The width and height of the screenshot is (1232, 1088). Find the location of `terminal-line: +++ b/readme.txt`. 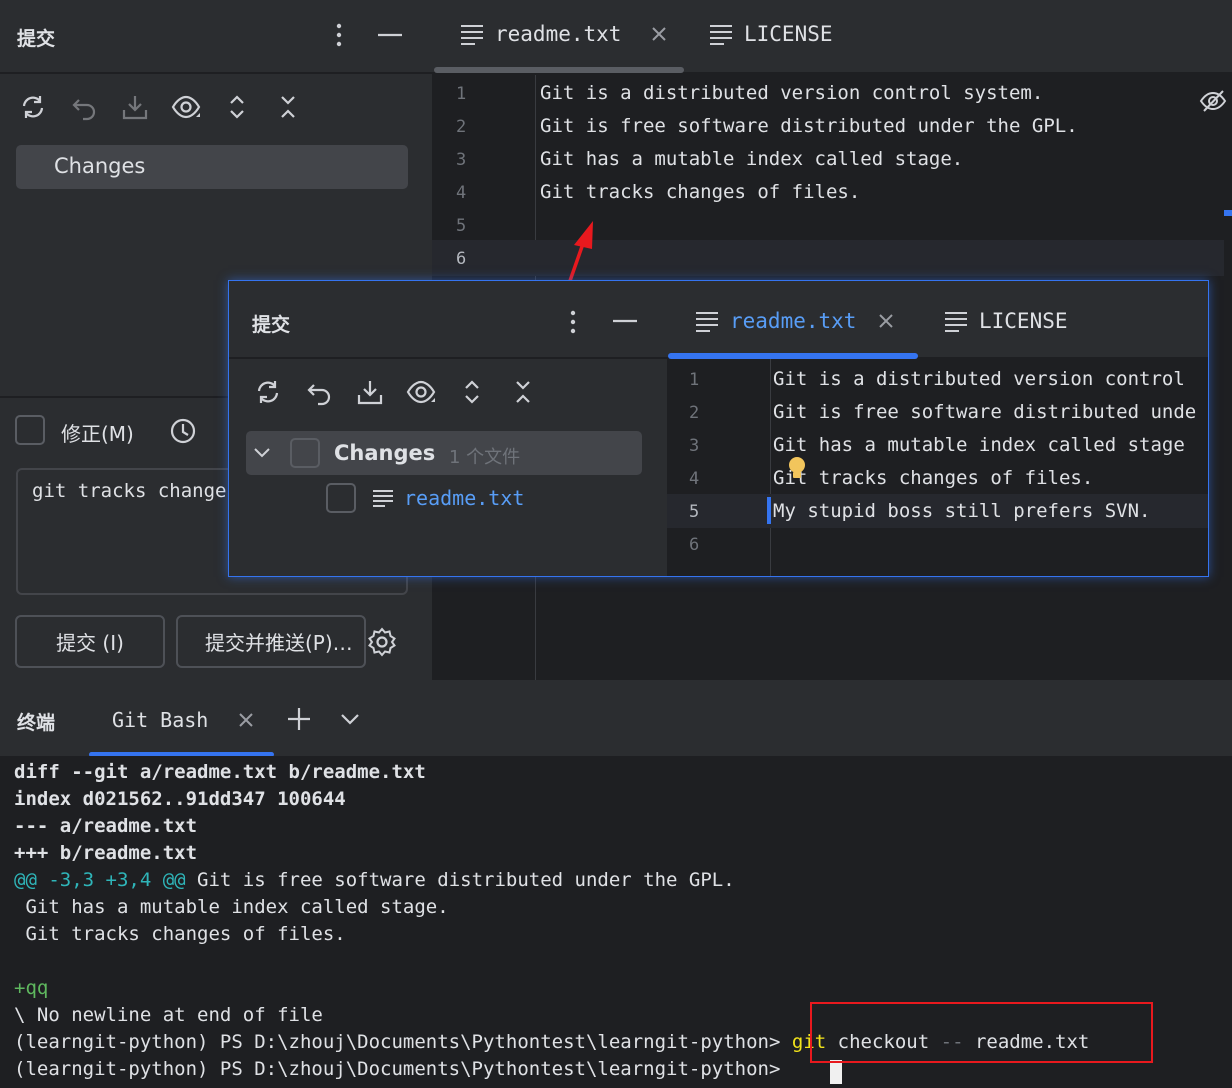

terminal-line: +++ b/readme.txt is located at coordinates (106, 853).